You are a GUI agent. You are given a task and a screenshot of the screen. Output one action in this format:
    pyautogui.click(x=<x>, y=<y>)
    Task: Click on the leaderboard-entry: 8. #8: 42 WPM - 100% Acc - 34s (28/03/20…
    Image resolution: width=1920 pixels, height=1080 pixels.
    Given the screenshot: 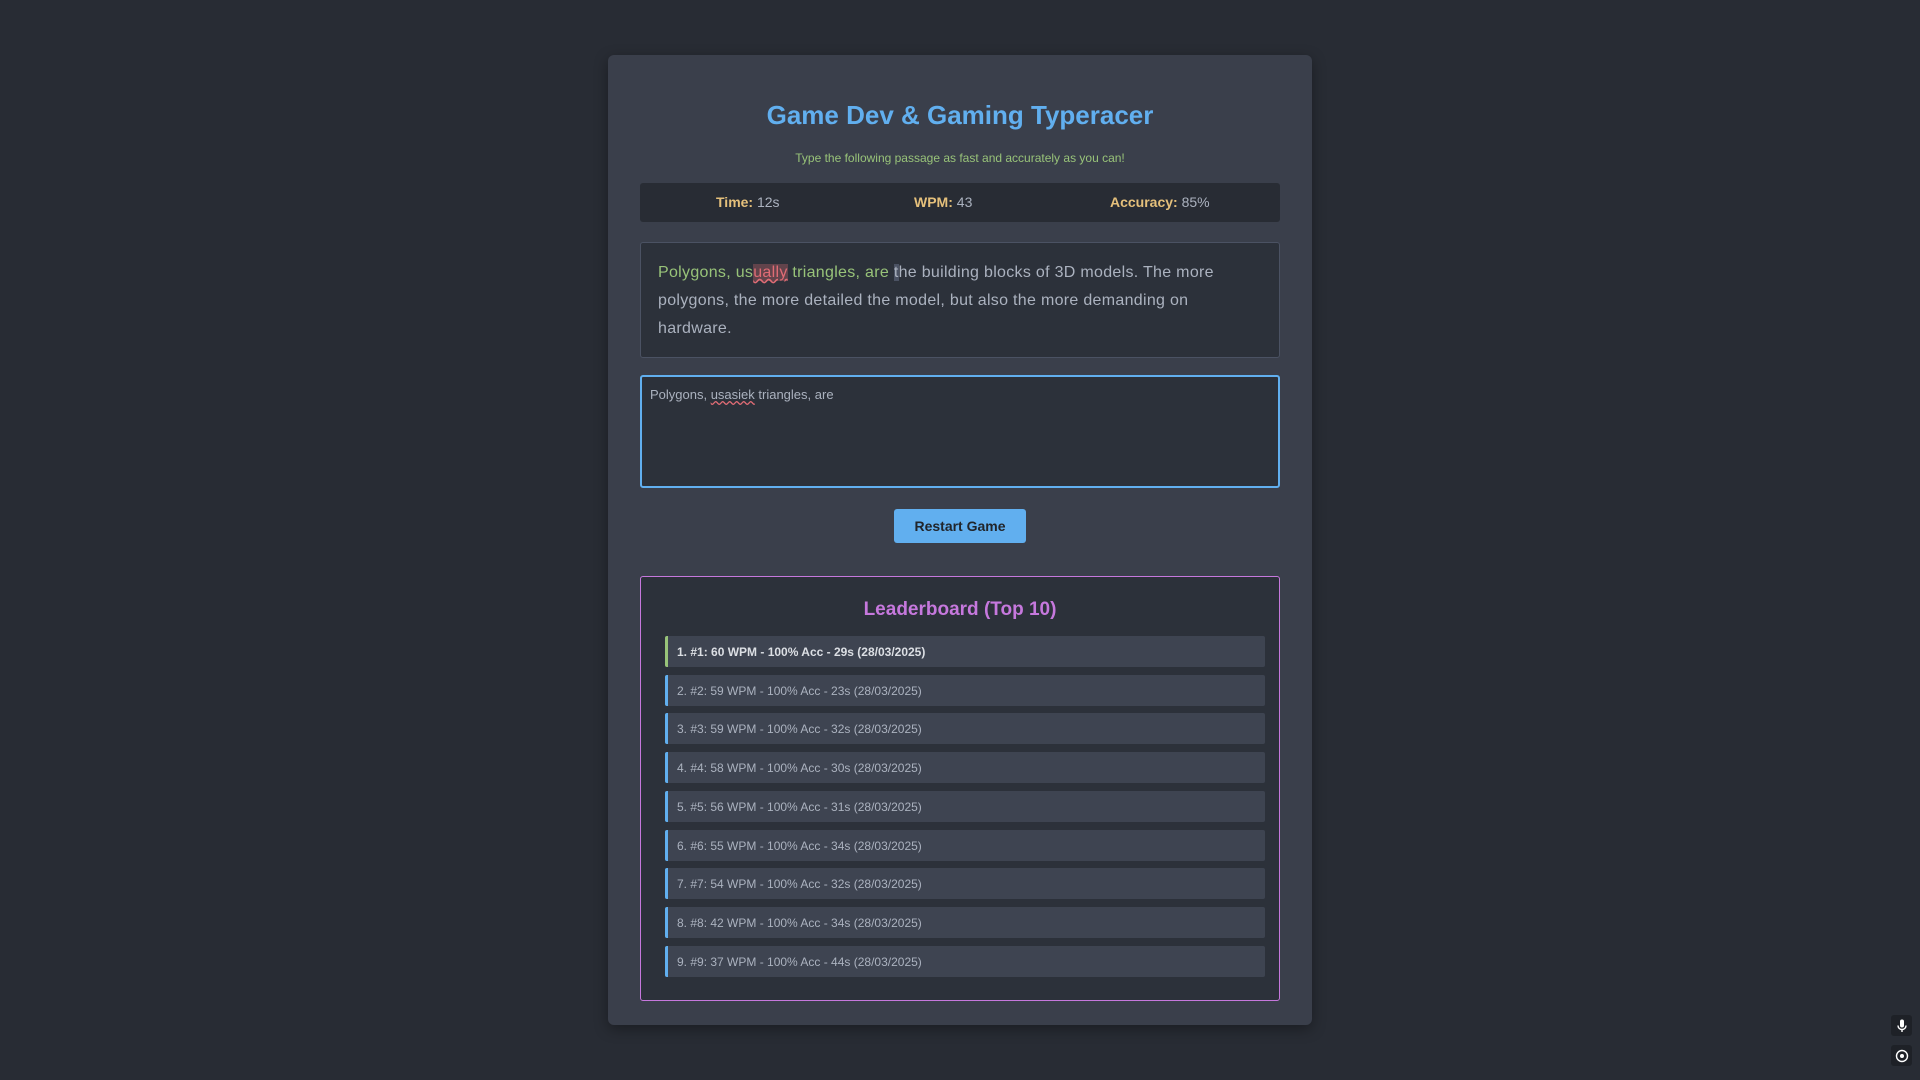 What is the action you would take?
    pyautogui.click(x=965, y=922)
    